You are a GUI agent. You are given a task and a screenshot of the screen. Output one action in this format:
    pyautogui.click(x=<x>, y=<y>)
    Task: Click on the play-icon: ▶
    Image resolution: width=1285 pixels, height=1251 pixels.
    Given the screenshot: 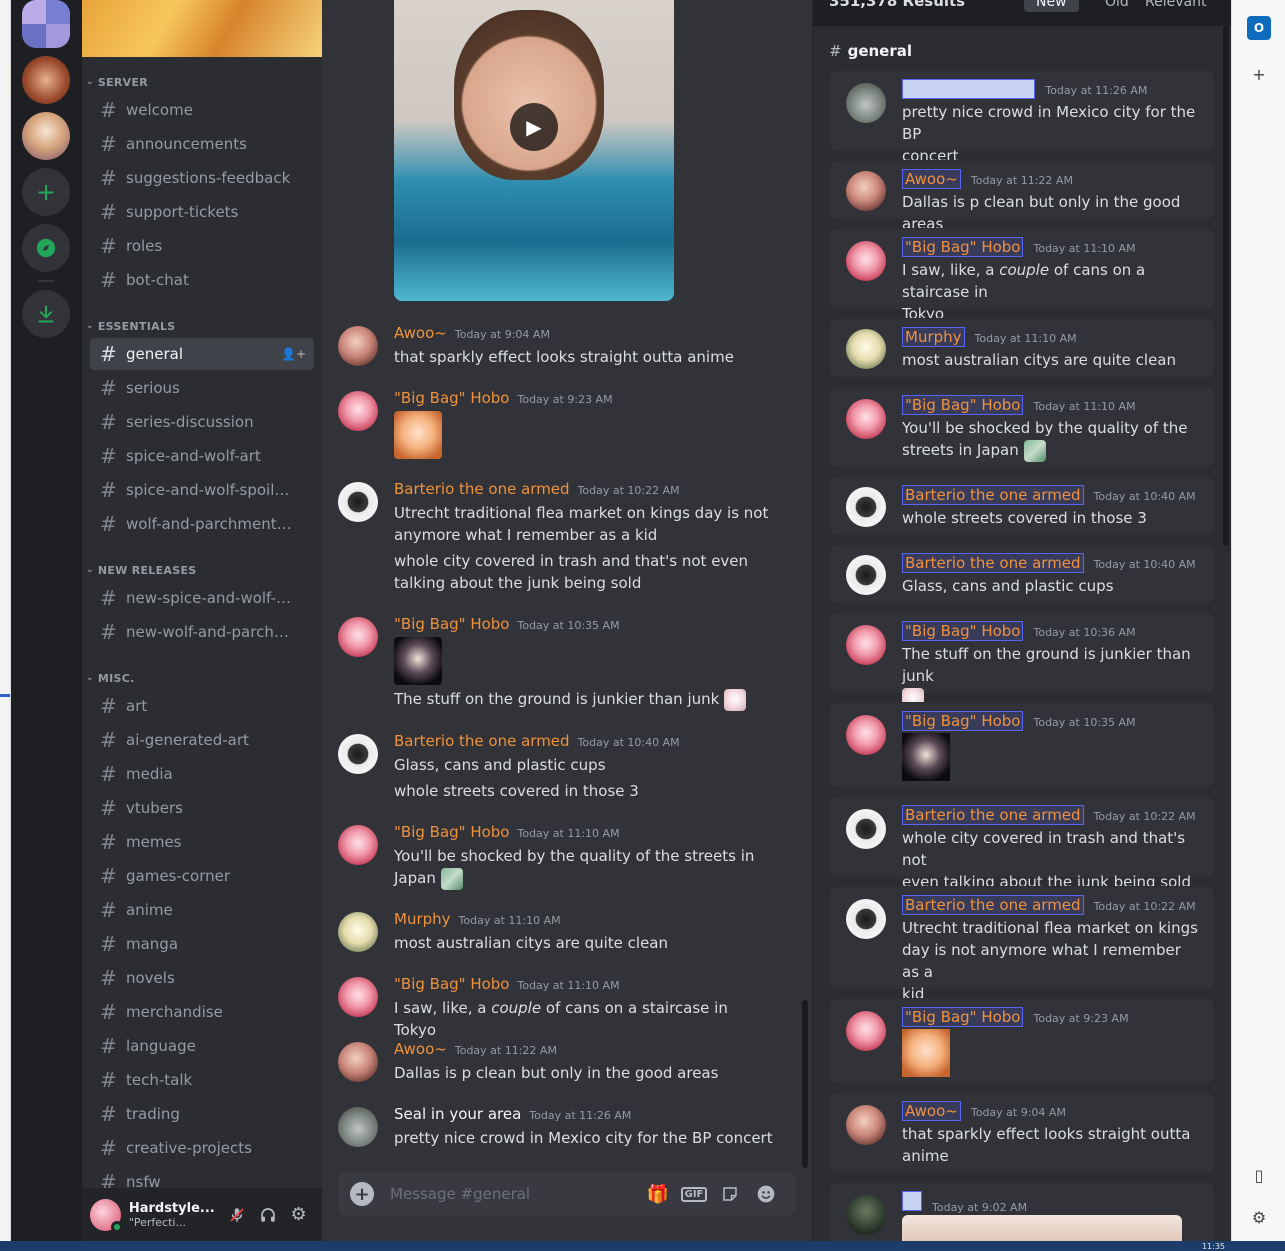 What is the action you would take?
    pyautogui.click(x=534, y=127)
    